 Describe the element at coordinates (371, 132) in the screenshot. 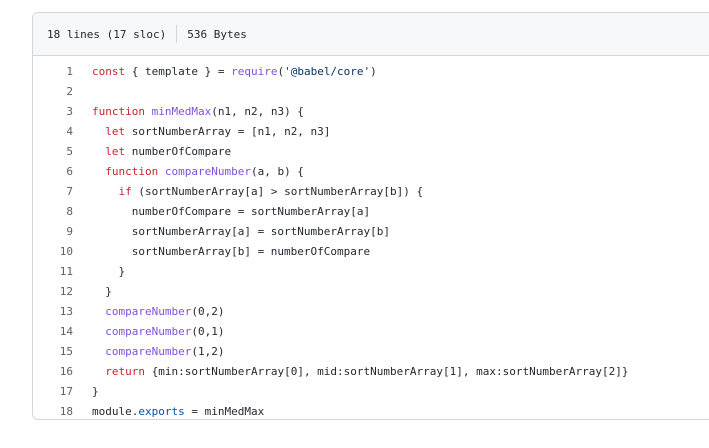

I see `code-line: 4 let sortNumberArray = [n1, n2, n3]` at that location.